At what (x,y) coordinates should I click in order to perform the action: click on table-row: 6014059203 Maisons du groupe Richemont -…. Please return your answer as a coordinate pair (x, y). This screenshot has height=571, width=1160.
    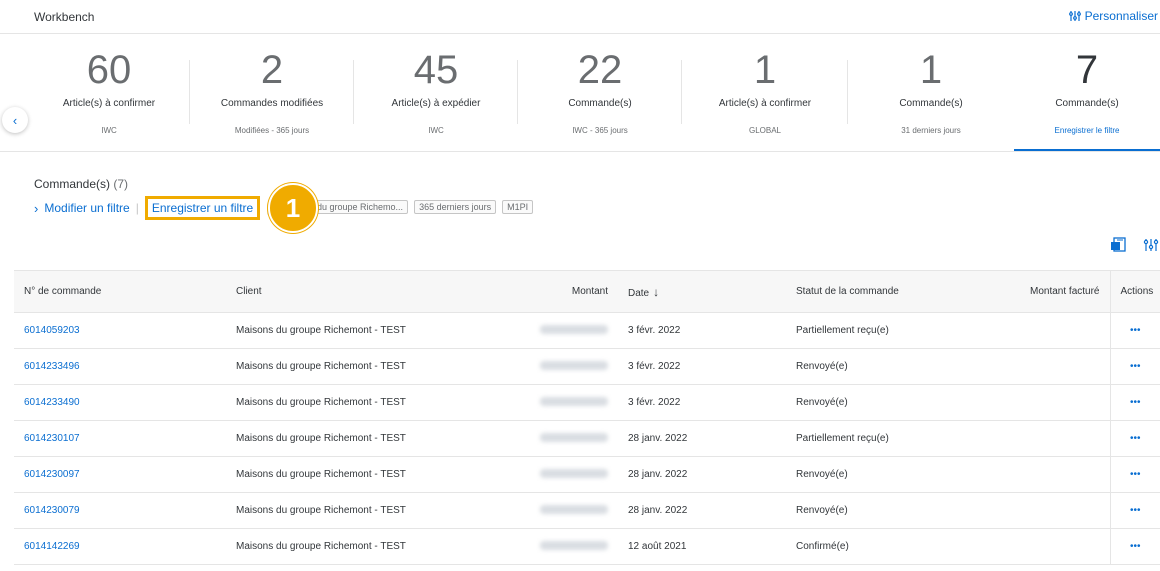
    Looking at the image, I should click on (587, 330).